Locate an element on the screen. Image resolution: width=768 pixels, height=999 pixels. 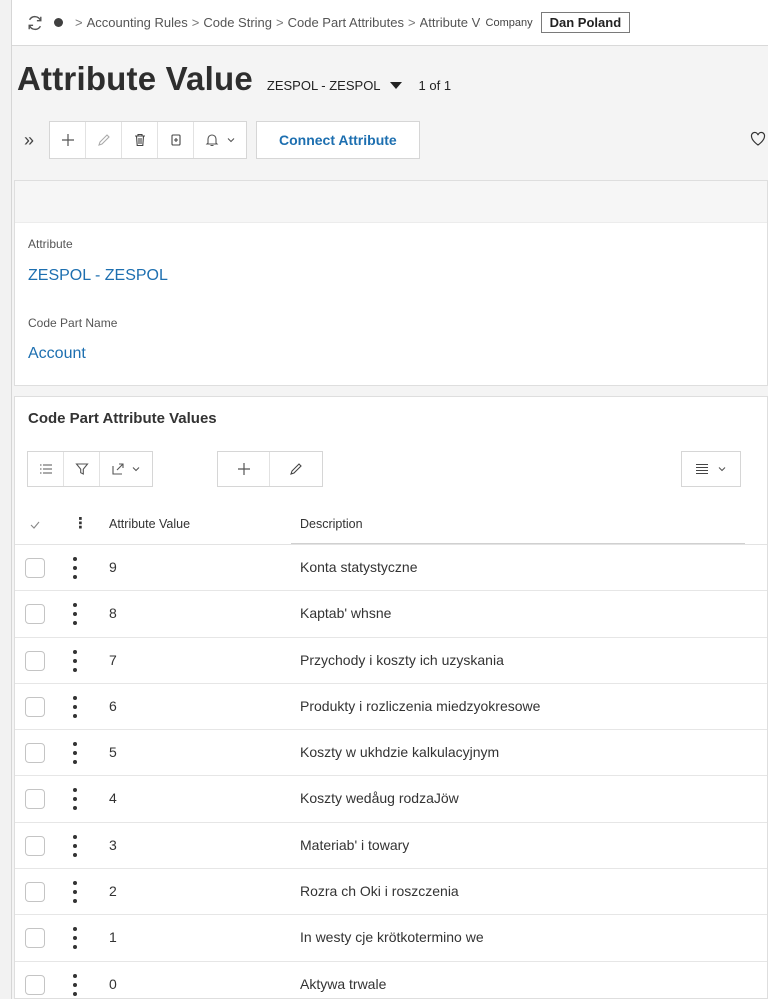
new-row-button is located at coordinates (244, 469).